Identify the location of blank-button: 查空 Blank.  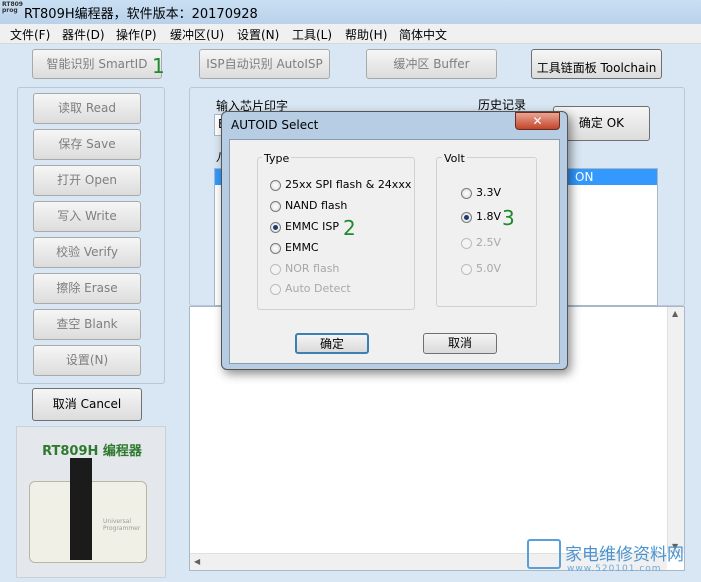
(87, 324).